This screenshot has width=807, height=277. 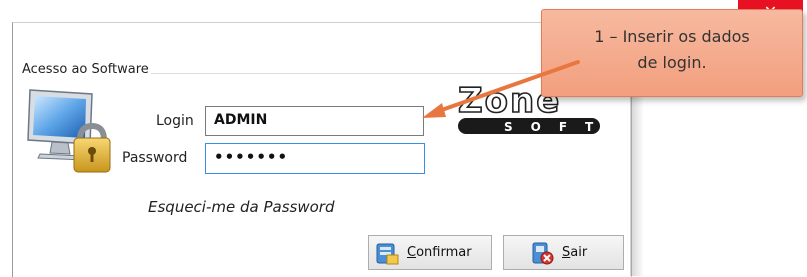 I want to click on callout-line-1: 1 – Inserir os dados, so click(x=672, y=36).